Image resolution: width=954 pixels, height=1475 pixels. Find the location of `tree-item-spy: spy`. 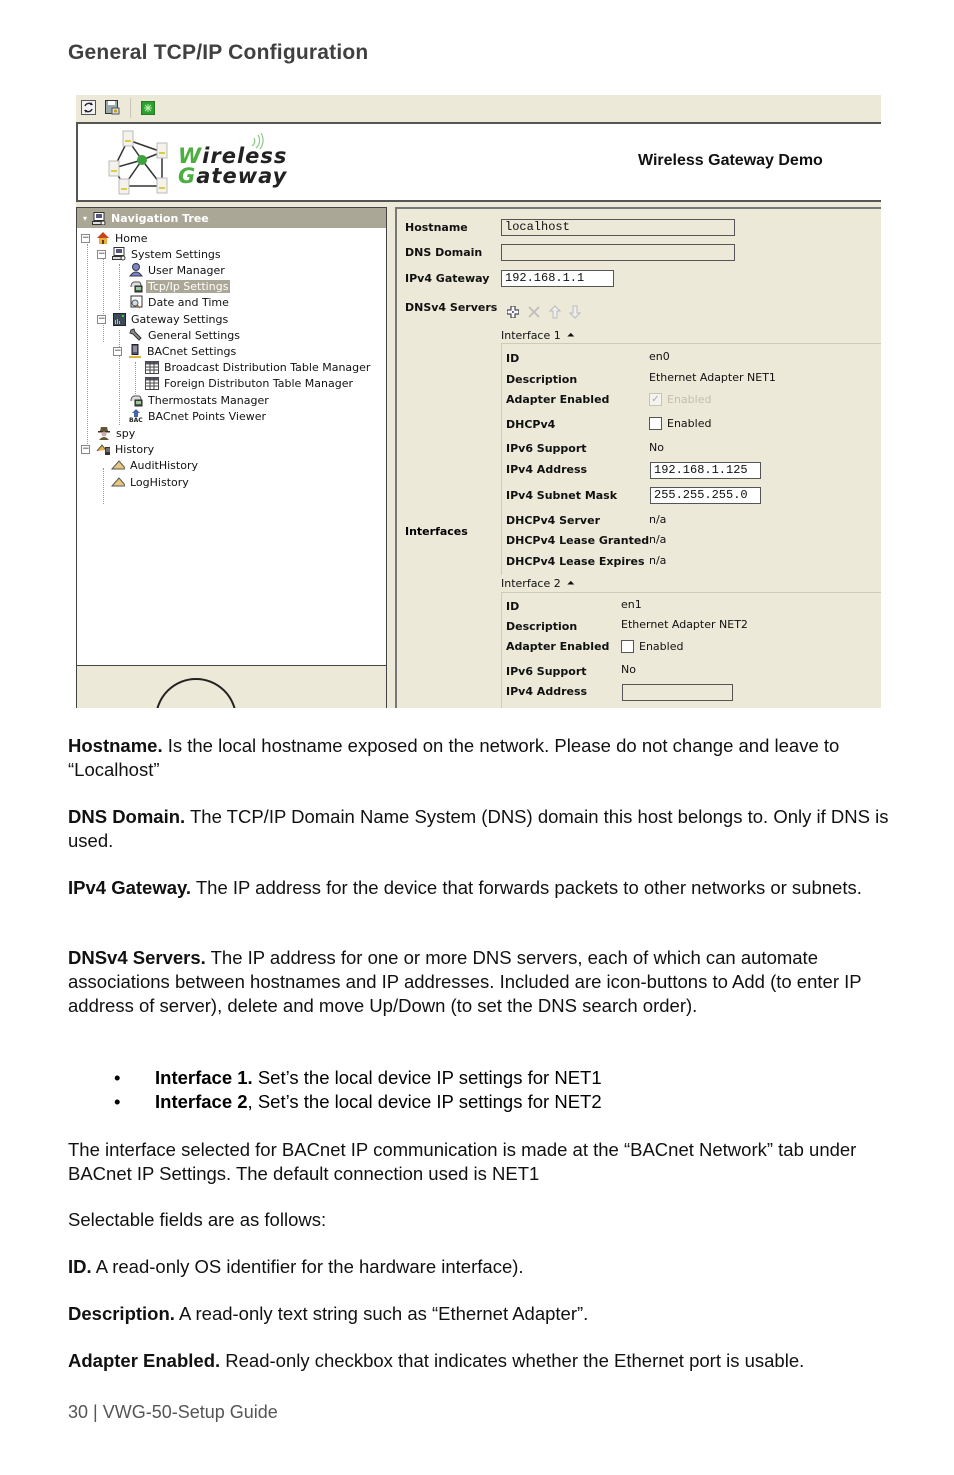

tree-item-spy: spy is located at coordinates (117, 433).